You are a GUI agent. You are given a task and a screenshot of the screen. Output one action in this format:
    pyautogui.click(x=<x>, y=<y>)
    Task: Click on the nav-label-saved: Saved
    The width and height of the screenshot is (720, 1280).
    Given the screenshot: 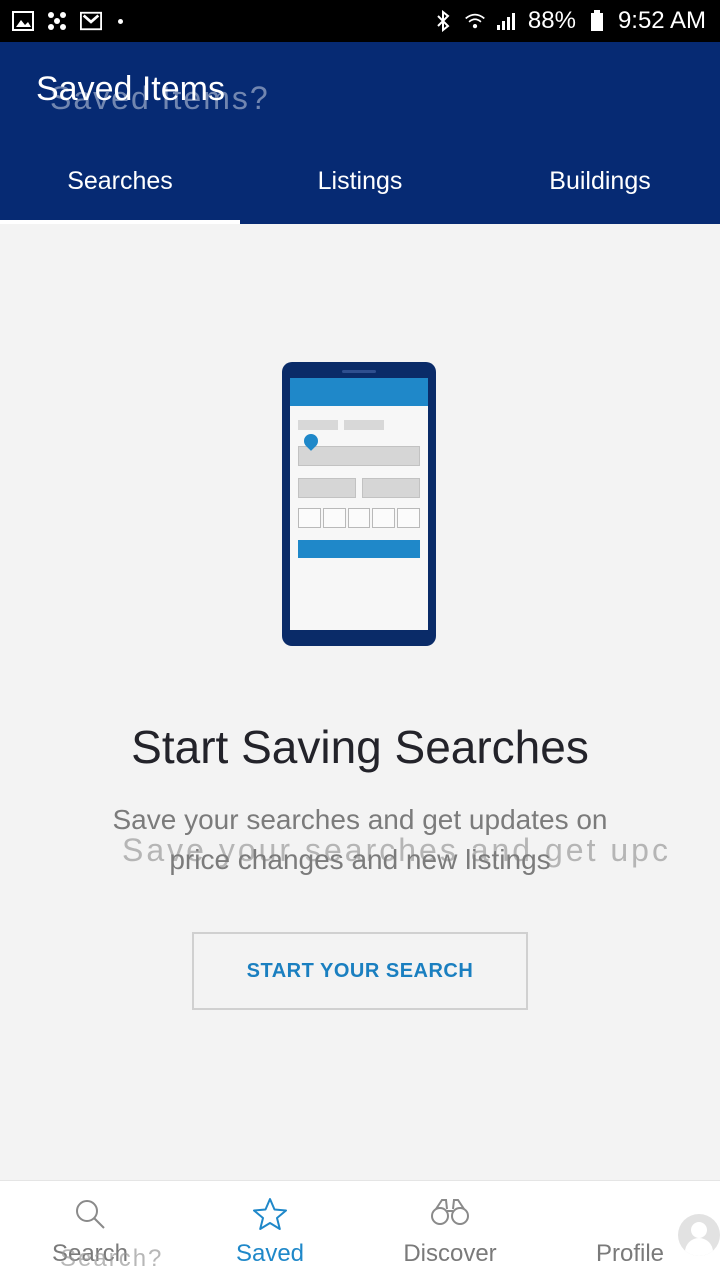 What is the action you would take?
    pyautogui.click(x=270, y=1253)
    